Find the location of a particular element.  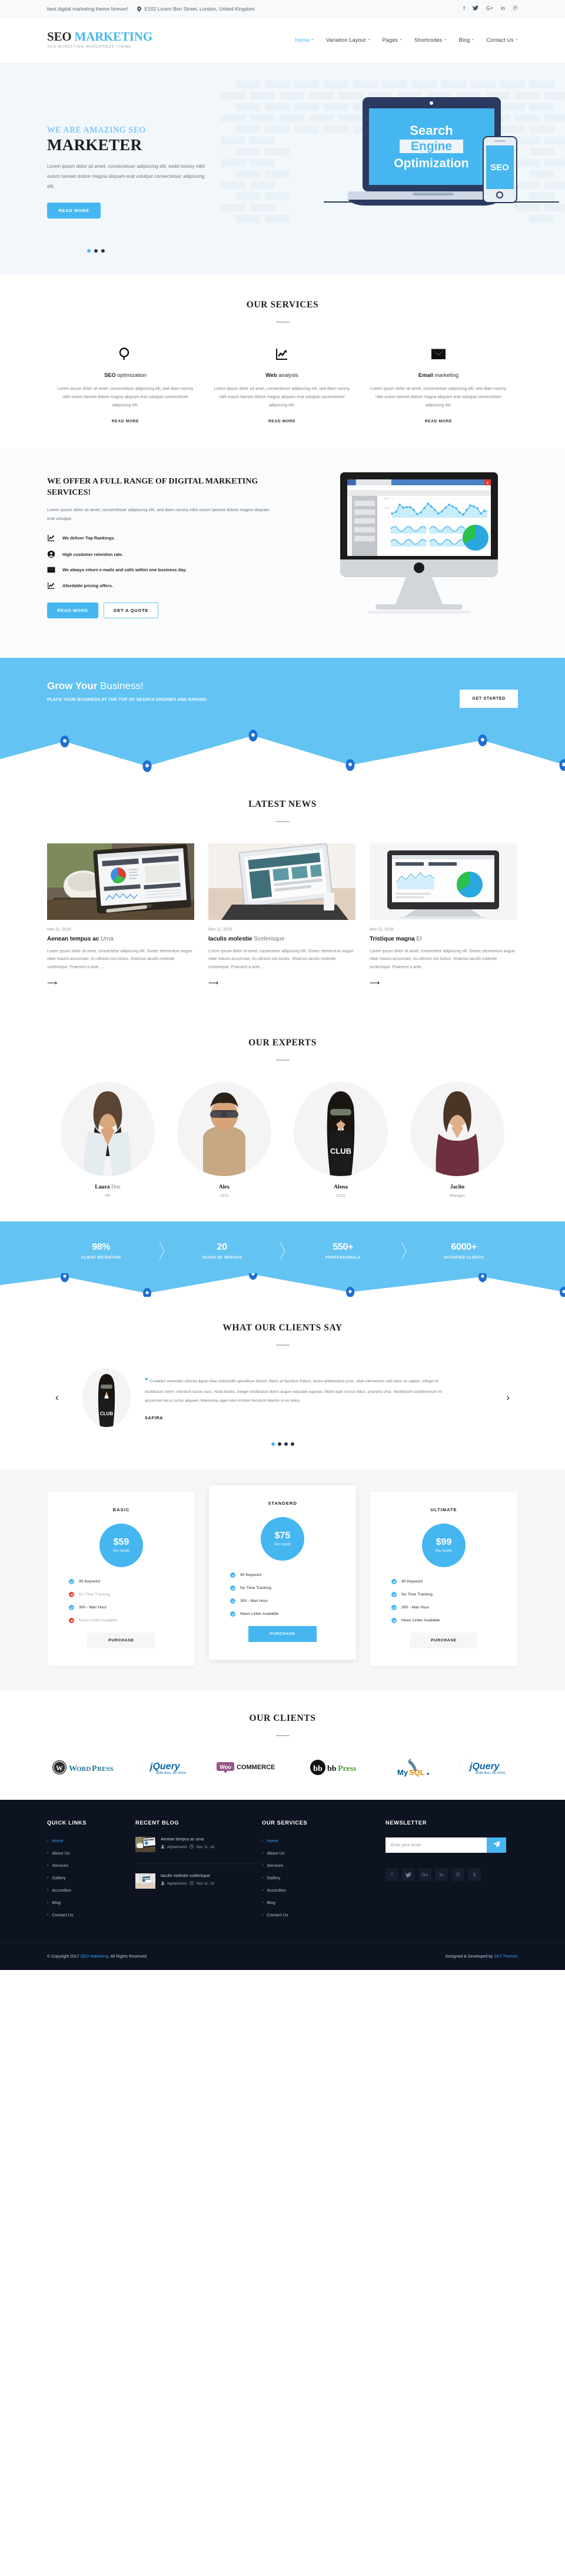

footer-service-link-accordion: › Accordion is located at coordinates (306, 1890).